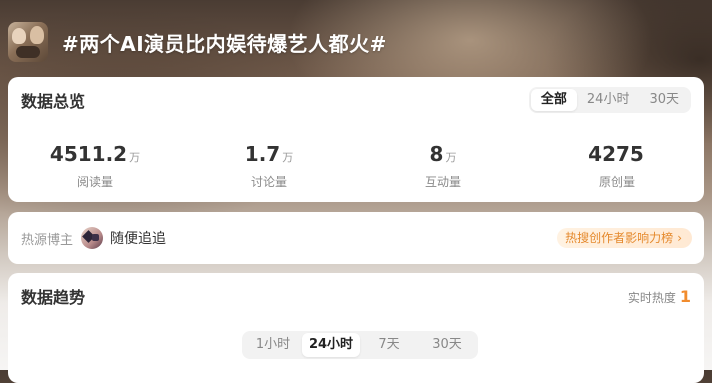 The image size is (712, 383). Describe the element at coordinates (651, 297) in the screenshot. I see `heat-label: 实时热度` at that location.